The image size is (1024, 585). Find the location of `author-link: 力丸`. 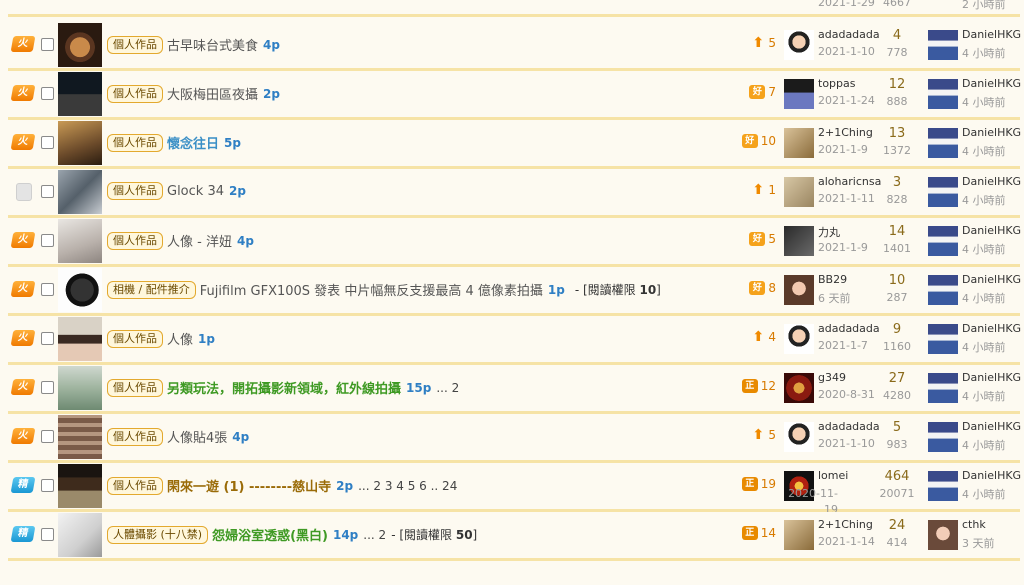

author-link: 力丸 is located at coordinates (829, 232).